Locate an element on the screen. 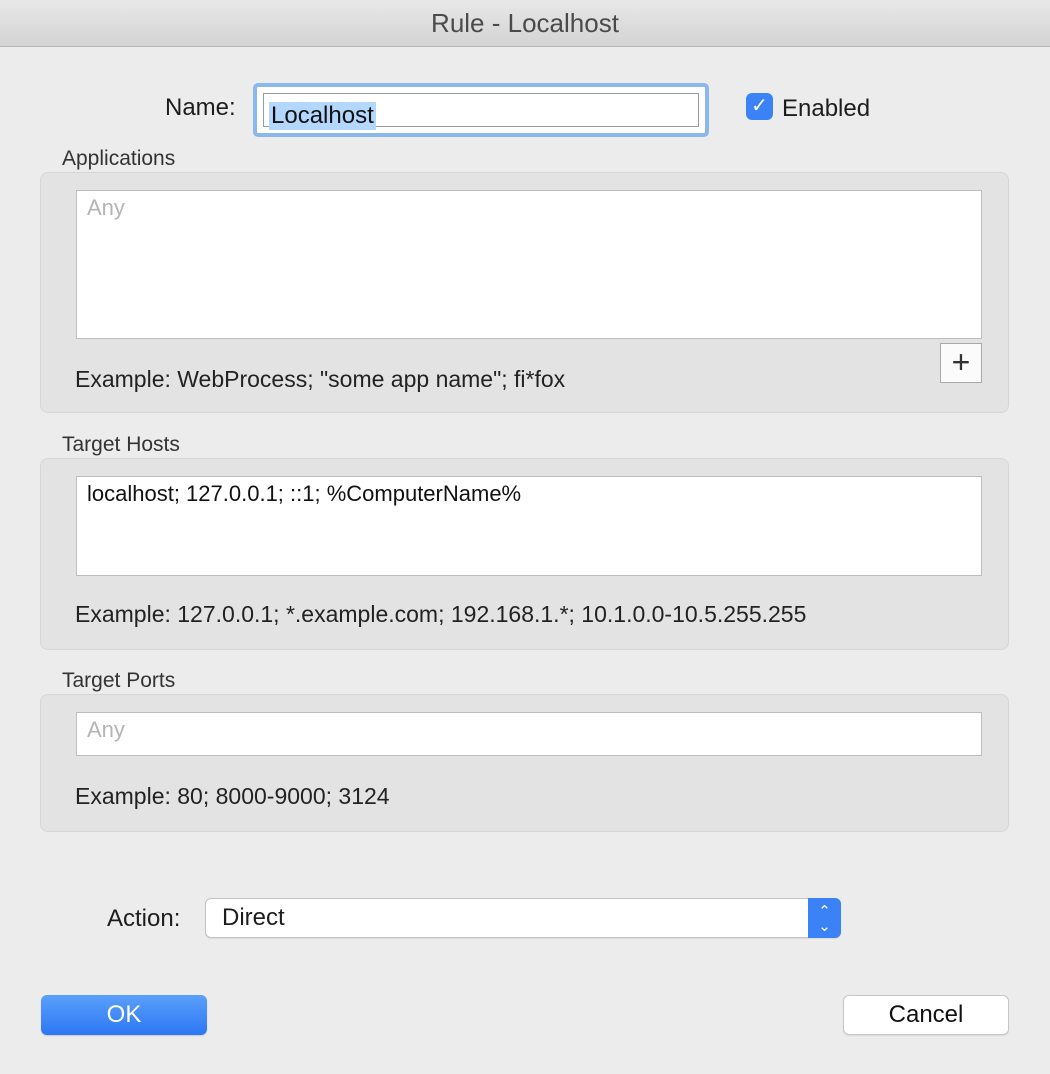 This screenshot has width=1050, height=1074. cancel-button: Cancel is located at coordinates (926, 1015).